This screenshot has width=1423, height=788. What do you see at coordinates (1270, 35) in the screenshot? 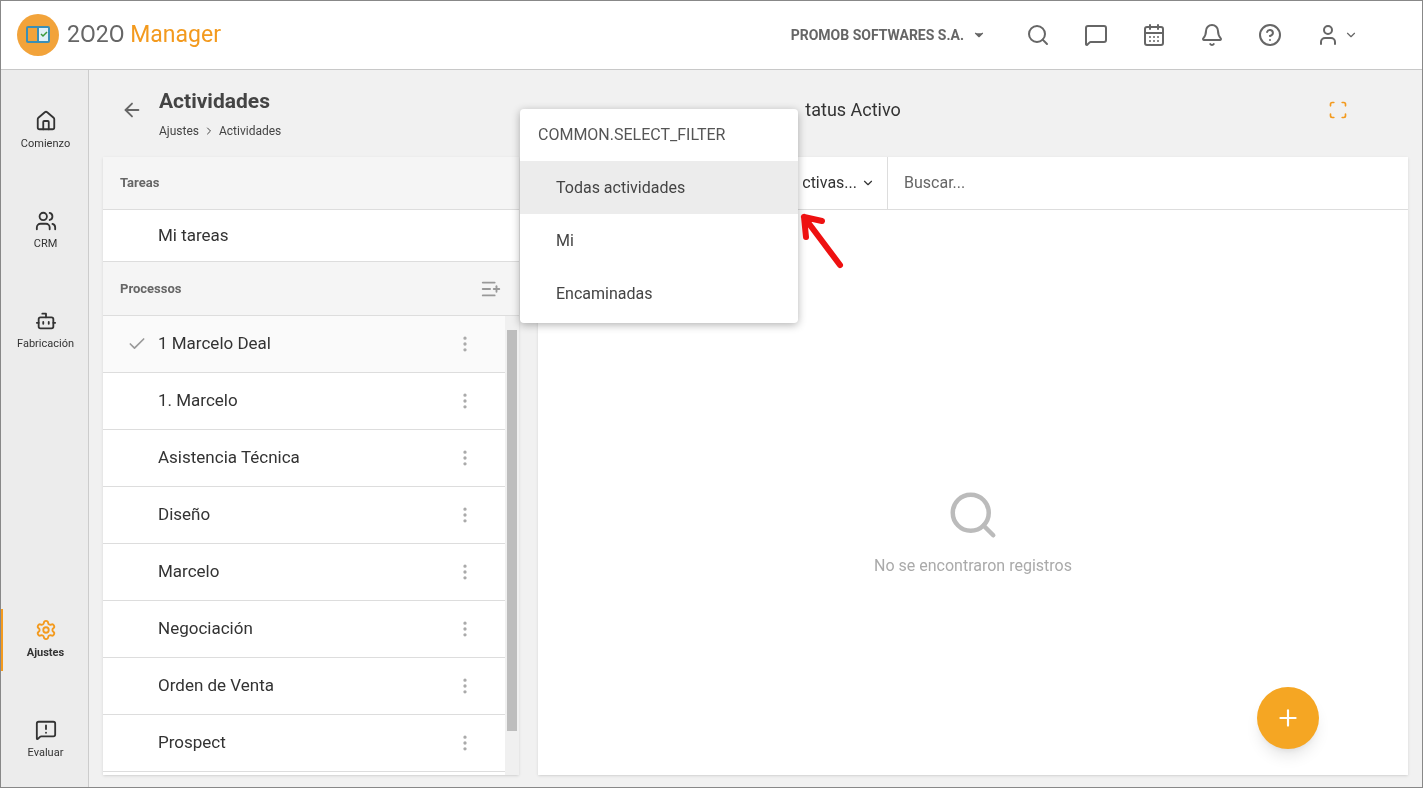
I see `help-icon` at bounding box center [1270, 35].